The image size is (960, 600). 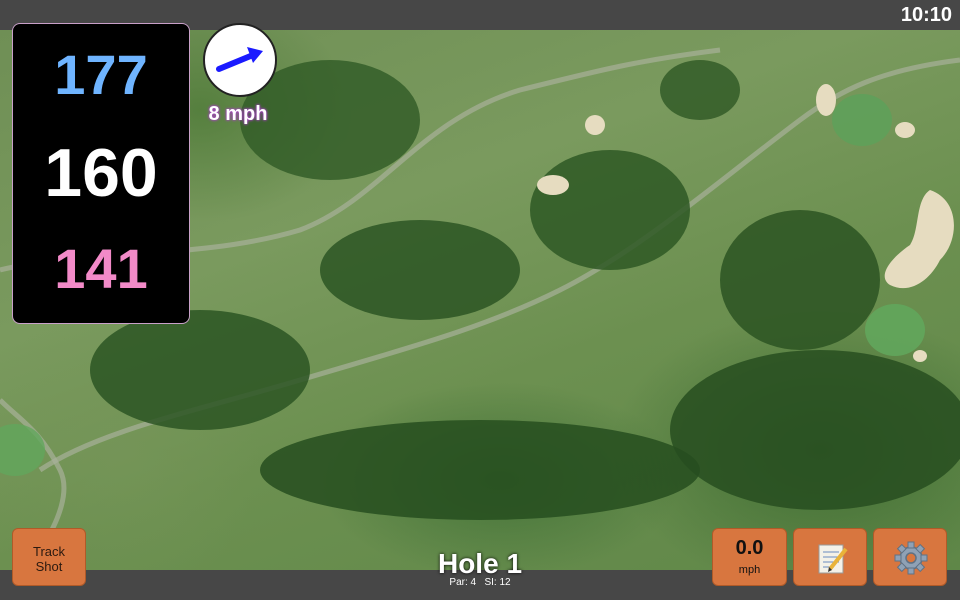 What do you see at coordinates (238, 114) in the screenshot?
I see `wind-speed: 8 mph` at bounding box center [238, 114].